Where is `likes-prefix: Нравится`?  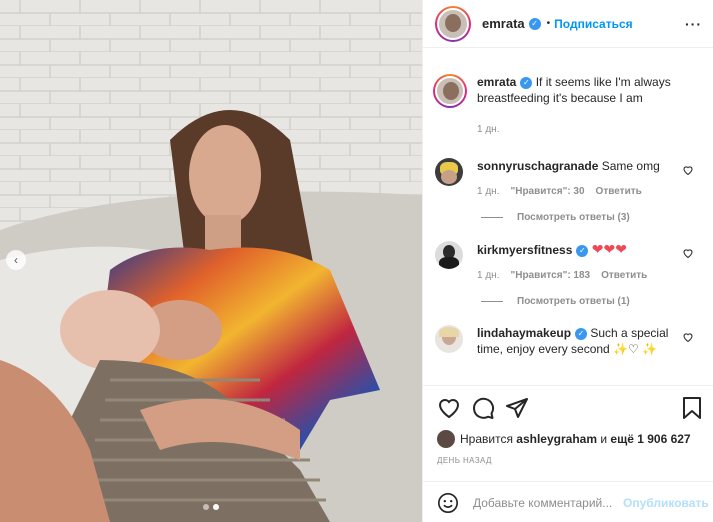 likes-prefix: Нравится is located at coordinates (486, 439).